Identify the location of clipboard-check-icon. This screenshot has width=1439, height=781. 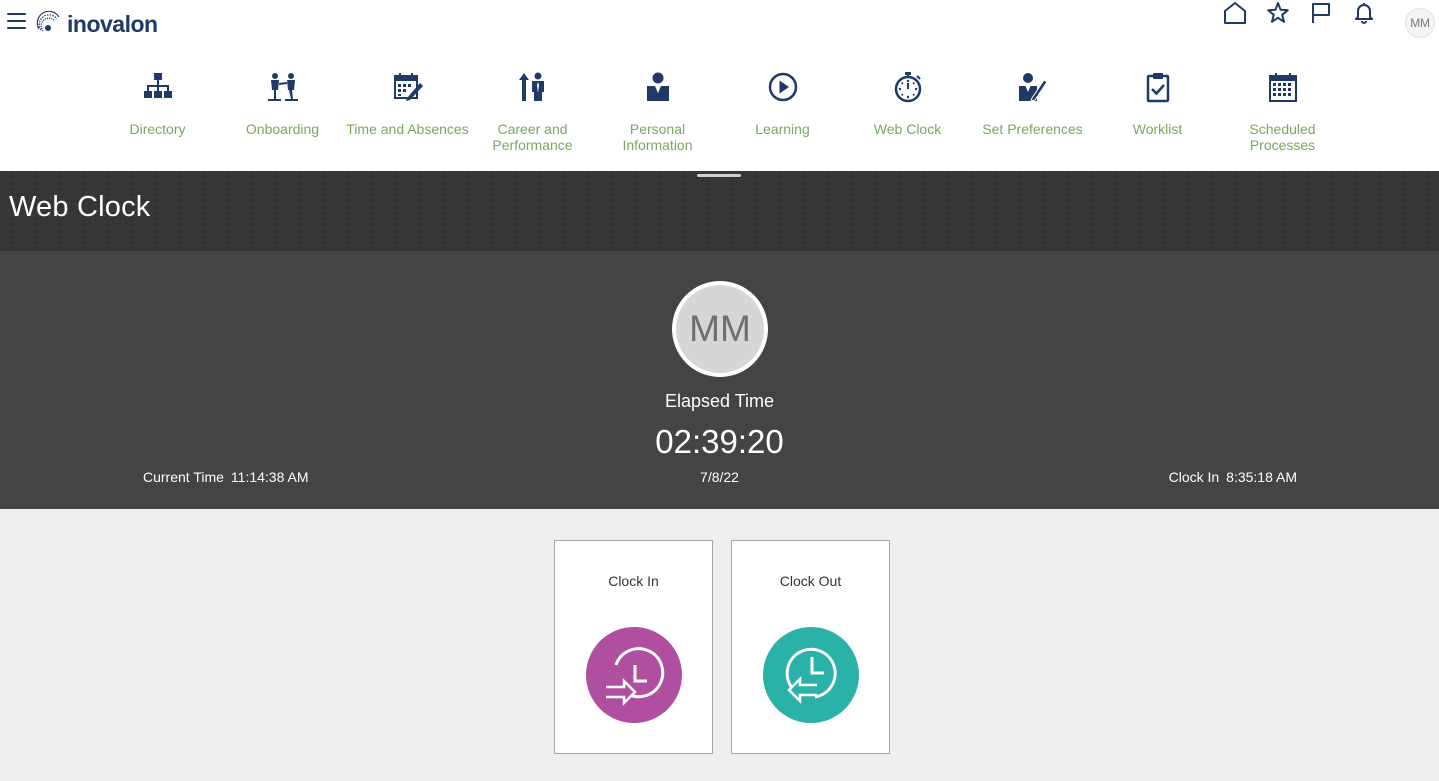
(1158, 87).